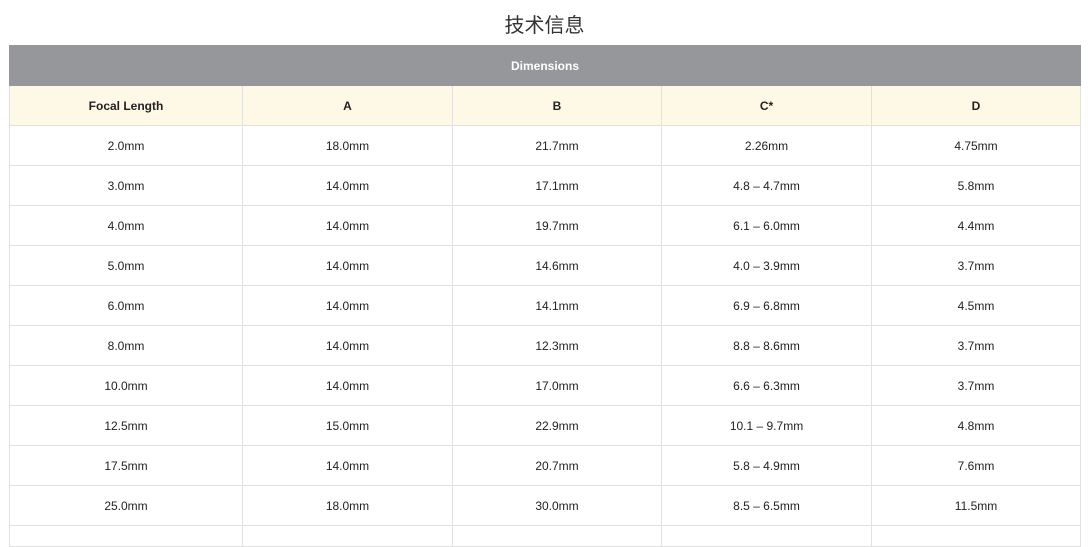 The image size is (1089, 547). Describe the element at coordinates (126, 465) in the screenshot. I see `table-cell: 17.5mm` at that location.